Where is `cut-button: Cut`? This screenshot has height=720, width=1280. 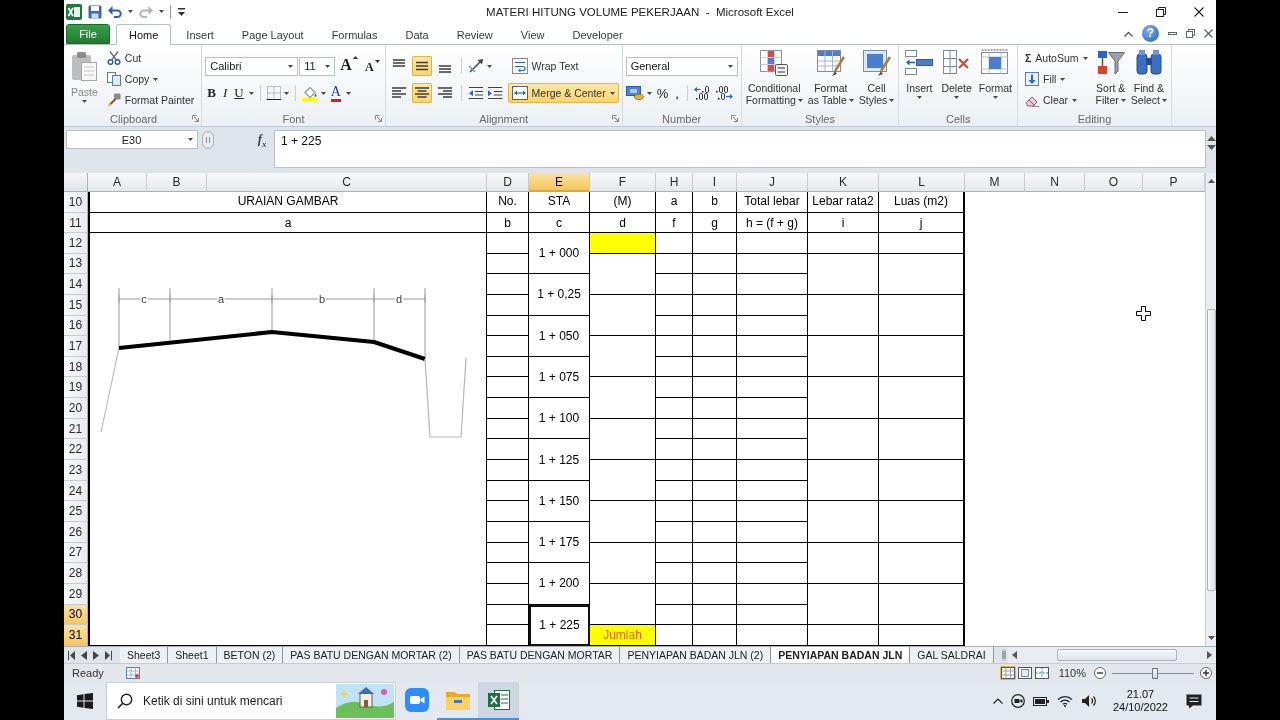
cut-button: Cut is located at coordinates (150, 58).